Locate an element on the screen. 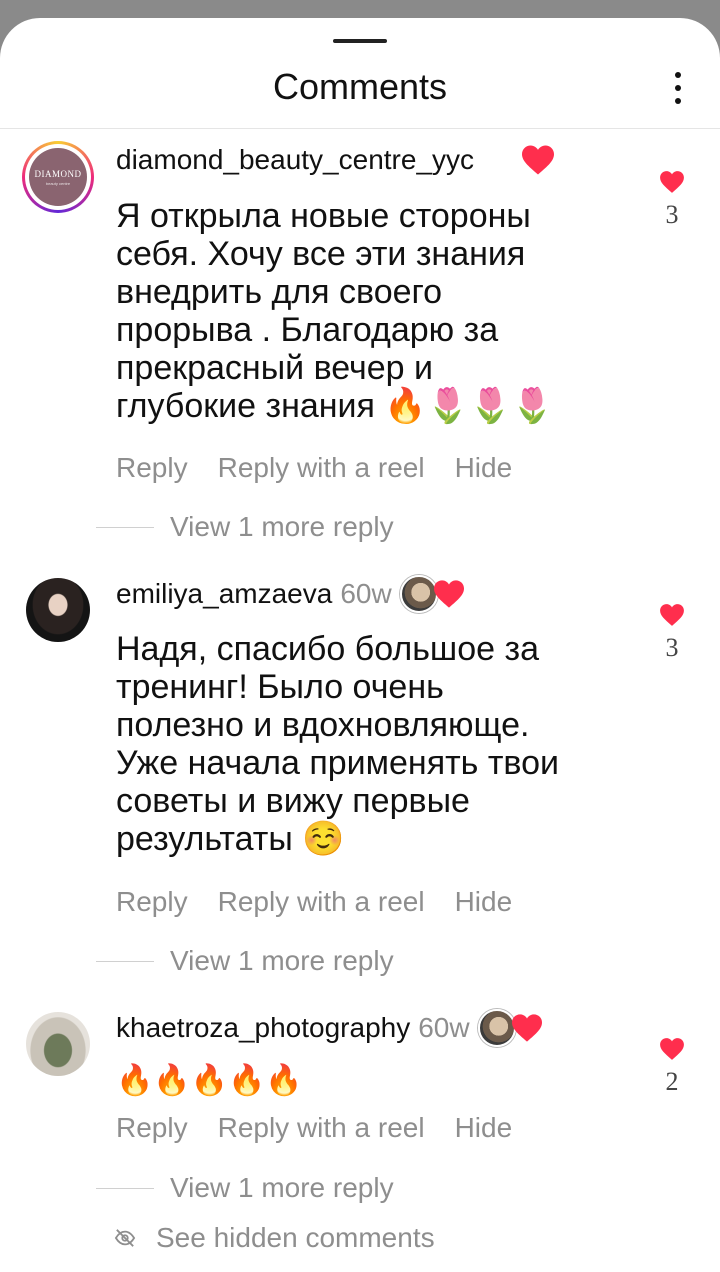 This screenshot has height=1272, width=720. eye-off-icon is located at coordinates (125, 1238).